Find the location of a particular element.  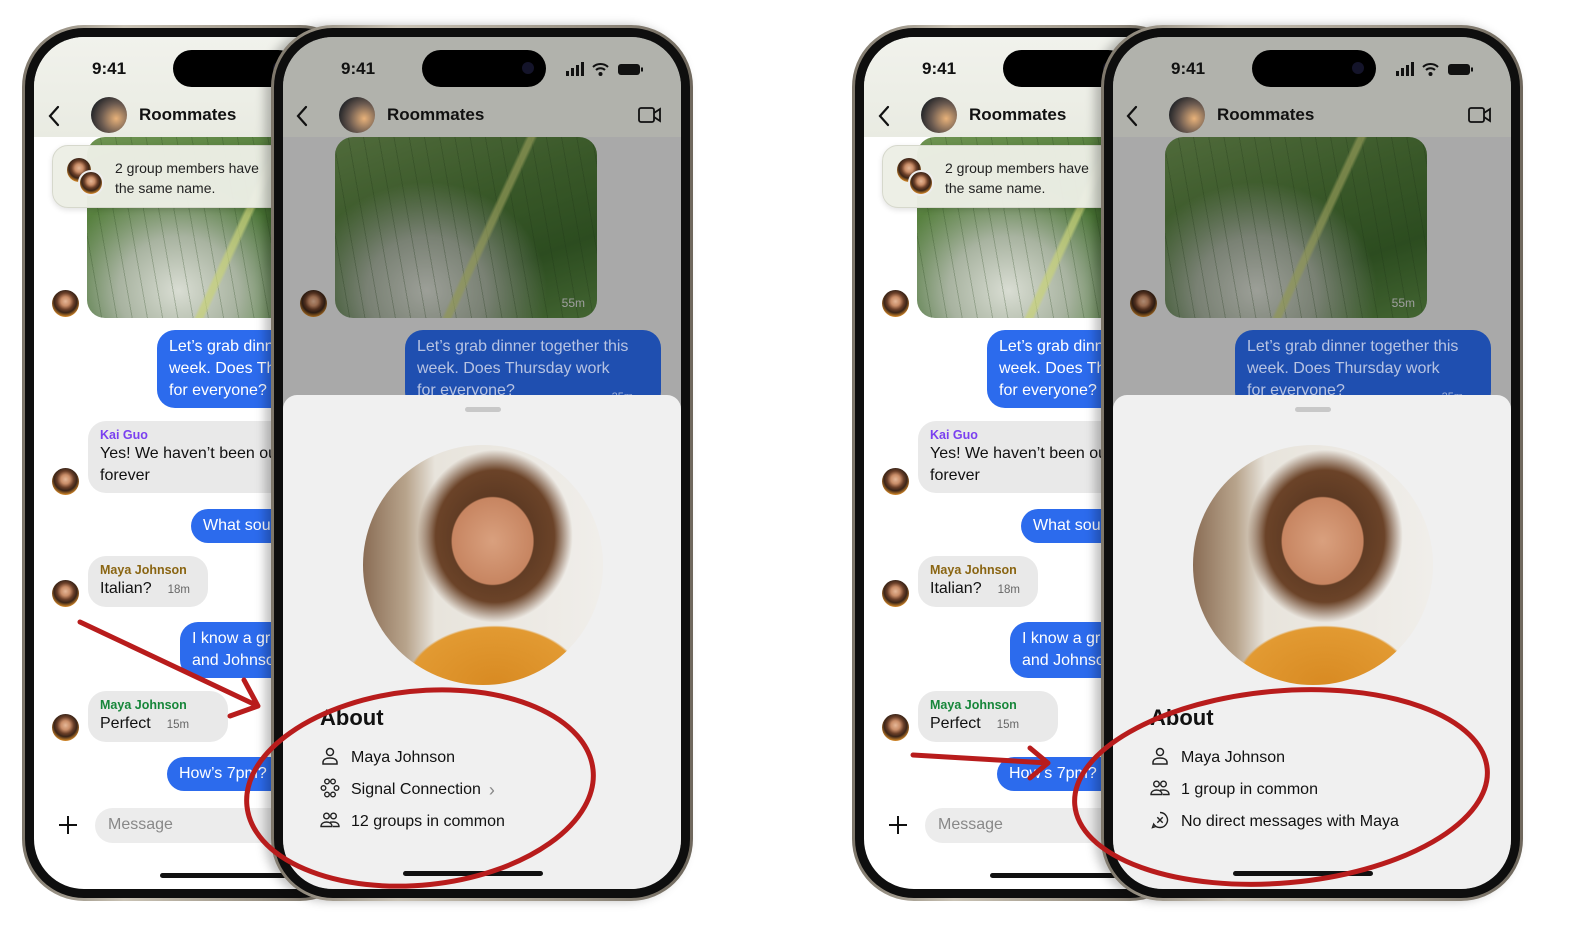

about-row: 1 group in common is located at coordinates (1234, 790).